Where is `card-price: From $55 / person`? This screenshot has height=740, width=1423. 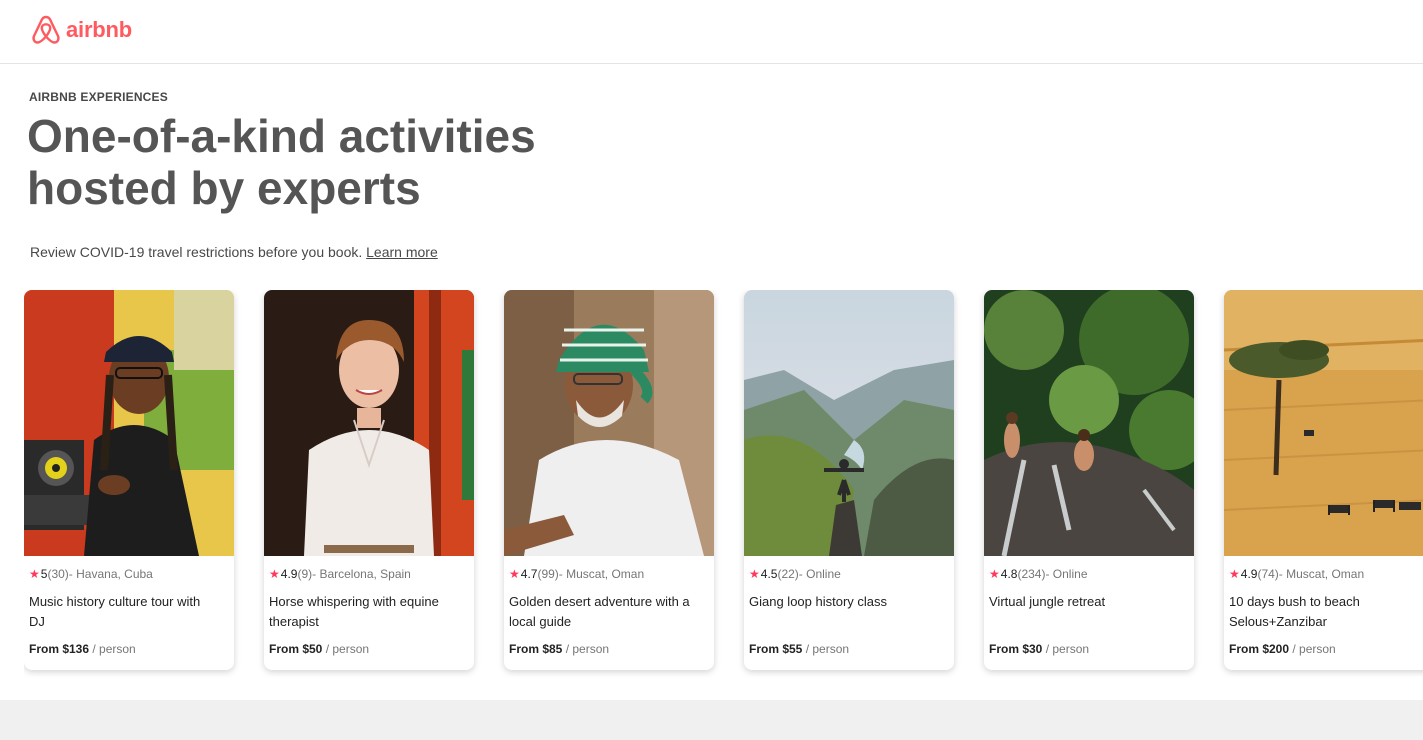
card-price: From $55 / person is located at coordinates (799, 649).